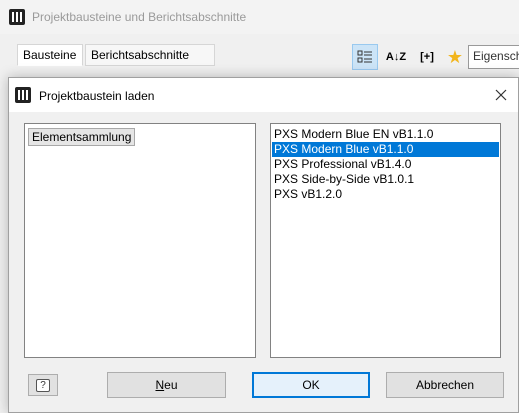  I want to click on dialog-titlebar: Projektbaustein laden, so click(263, 95).